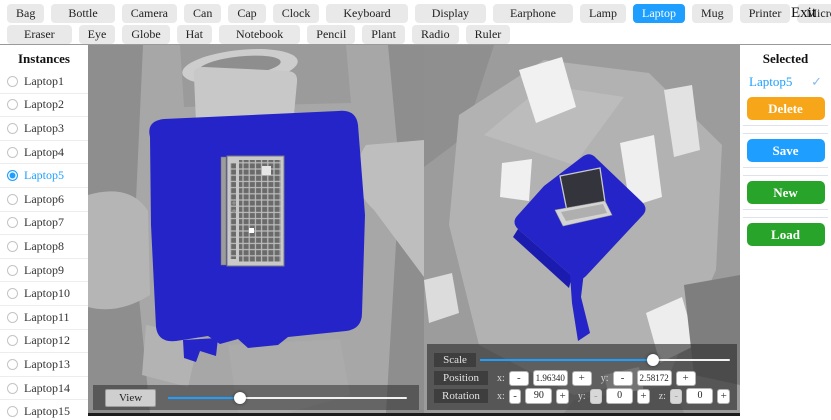 The image size is (831, 420). I want to click on category-cap: Cap, so click(247, 13).